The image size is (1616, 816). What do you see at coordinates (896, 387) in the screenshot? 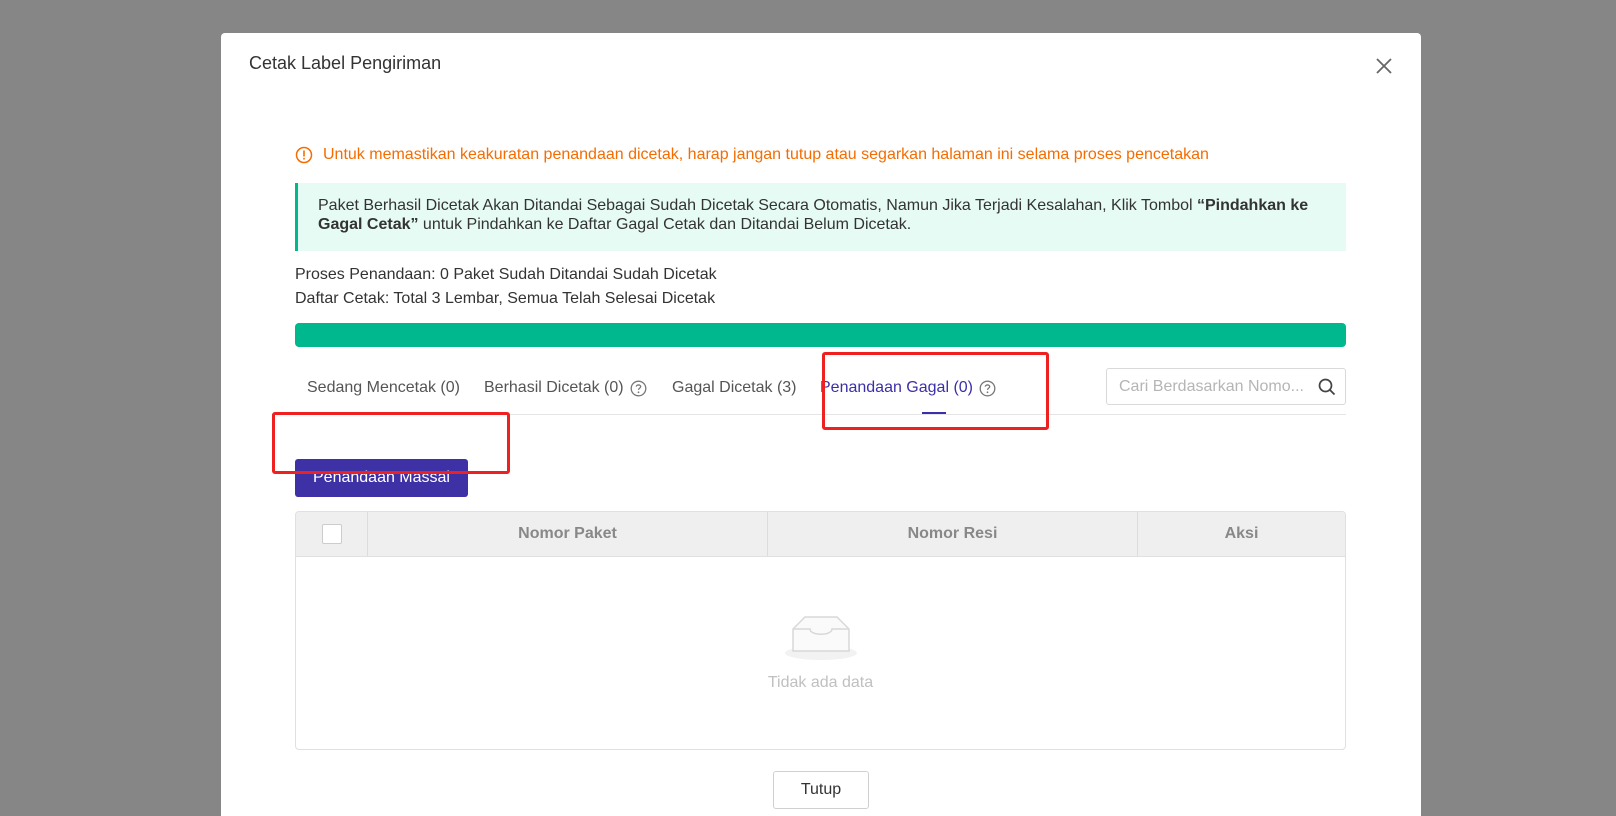
I see `tab-label: Penandaan Gagal (0)` at bounding box center [896, 387].